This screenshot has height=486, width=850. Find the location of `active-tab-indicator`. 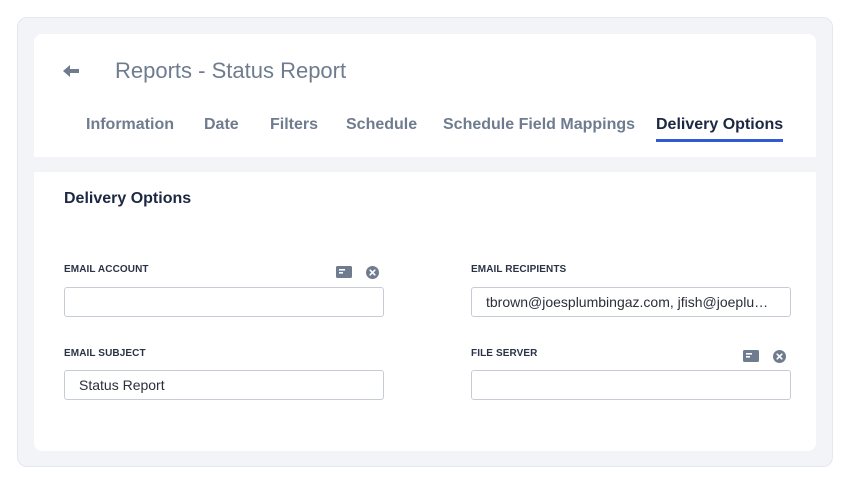

active-tab-indicator is located at coordinates (719, 140).